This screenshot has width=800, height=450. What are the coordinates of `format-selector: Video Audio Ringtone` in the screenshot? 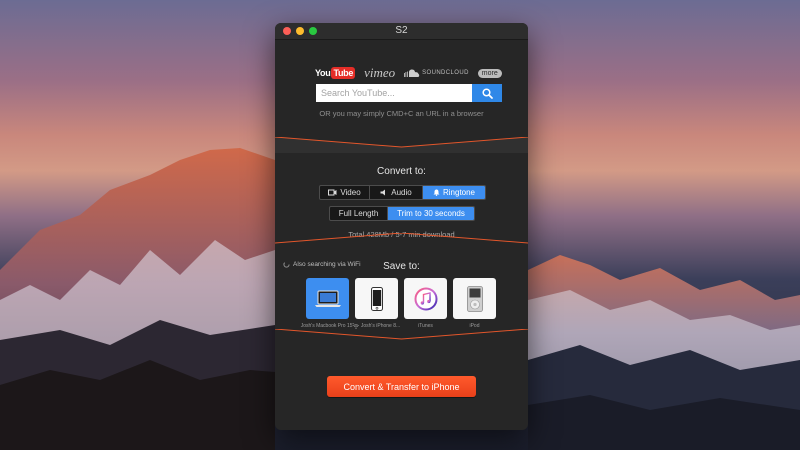 It's located at (402, 192).